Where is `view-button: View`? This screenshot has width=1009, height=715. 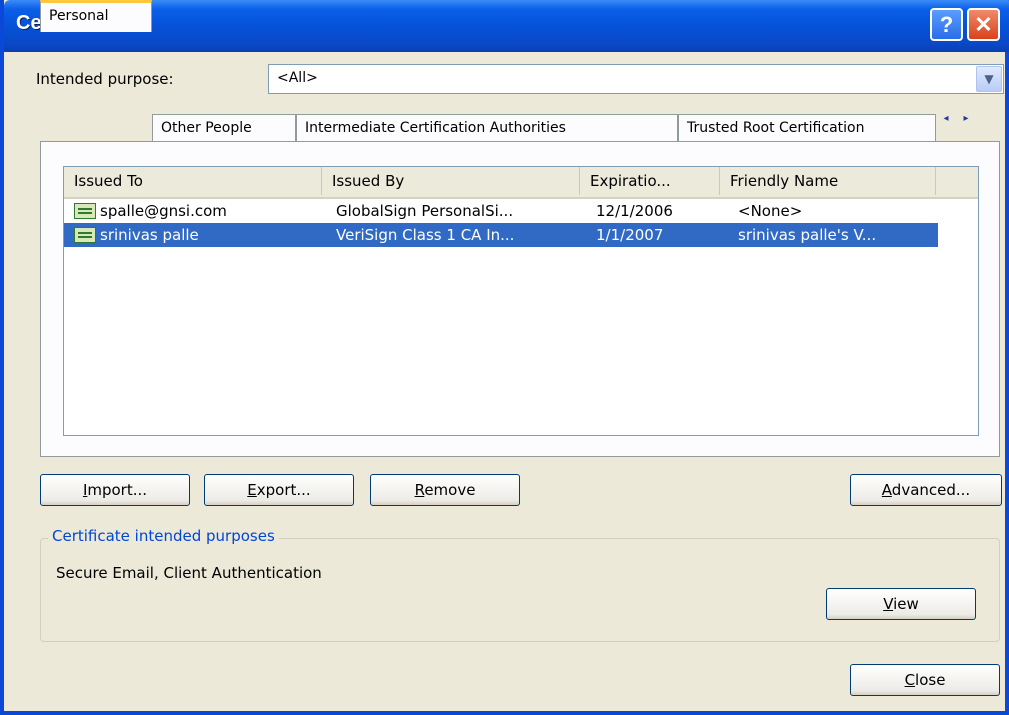 view-button: View is located at coordinates (901, 604).